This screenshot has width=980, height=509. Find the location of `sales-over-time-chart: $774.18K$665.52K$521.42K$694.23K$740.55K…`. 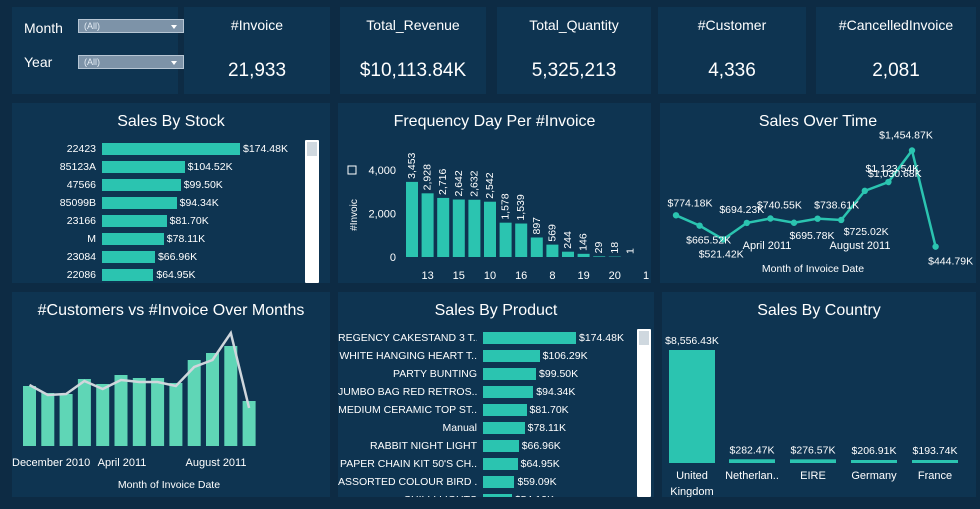

sales-over-time-chart: $774.18K$665.52K$521.42K$694.23K$740.55K… is located at coordinates (821, 202).